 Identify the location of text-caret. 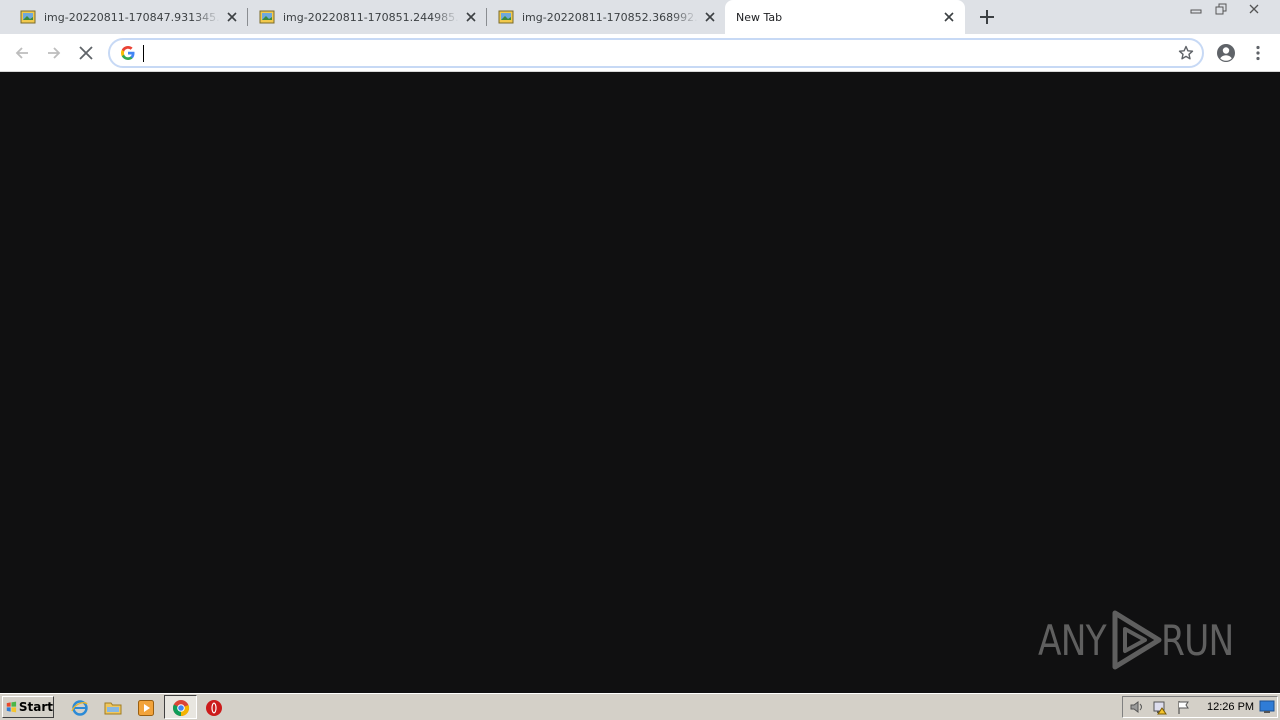
(143, 53).